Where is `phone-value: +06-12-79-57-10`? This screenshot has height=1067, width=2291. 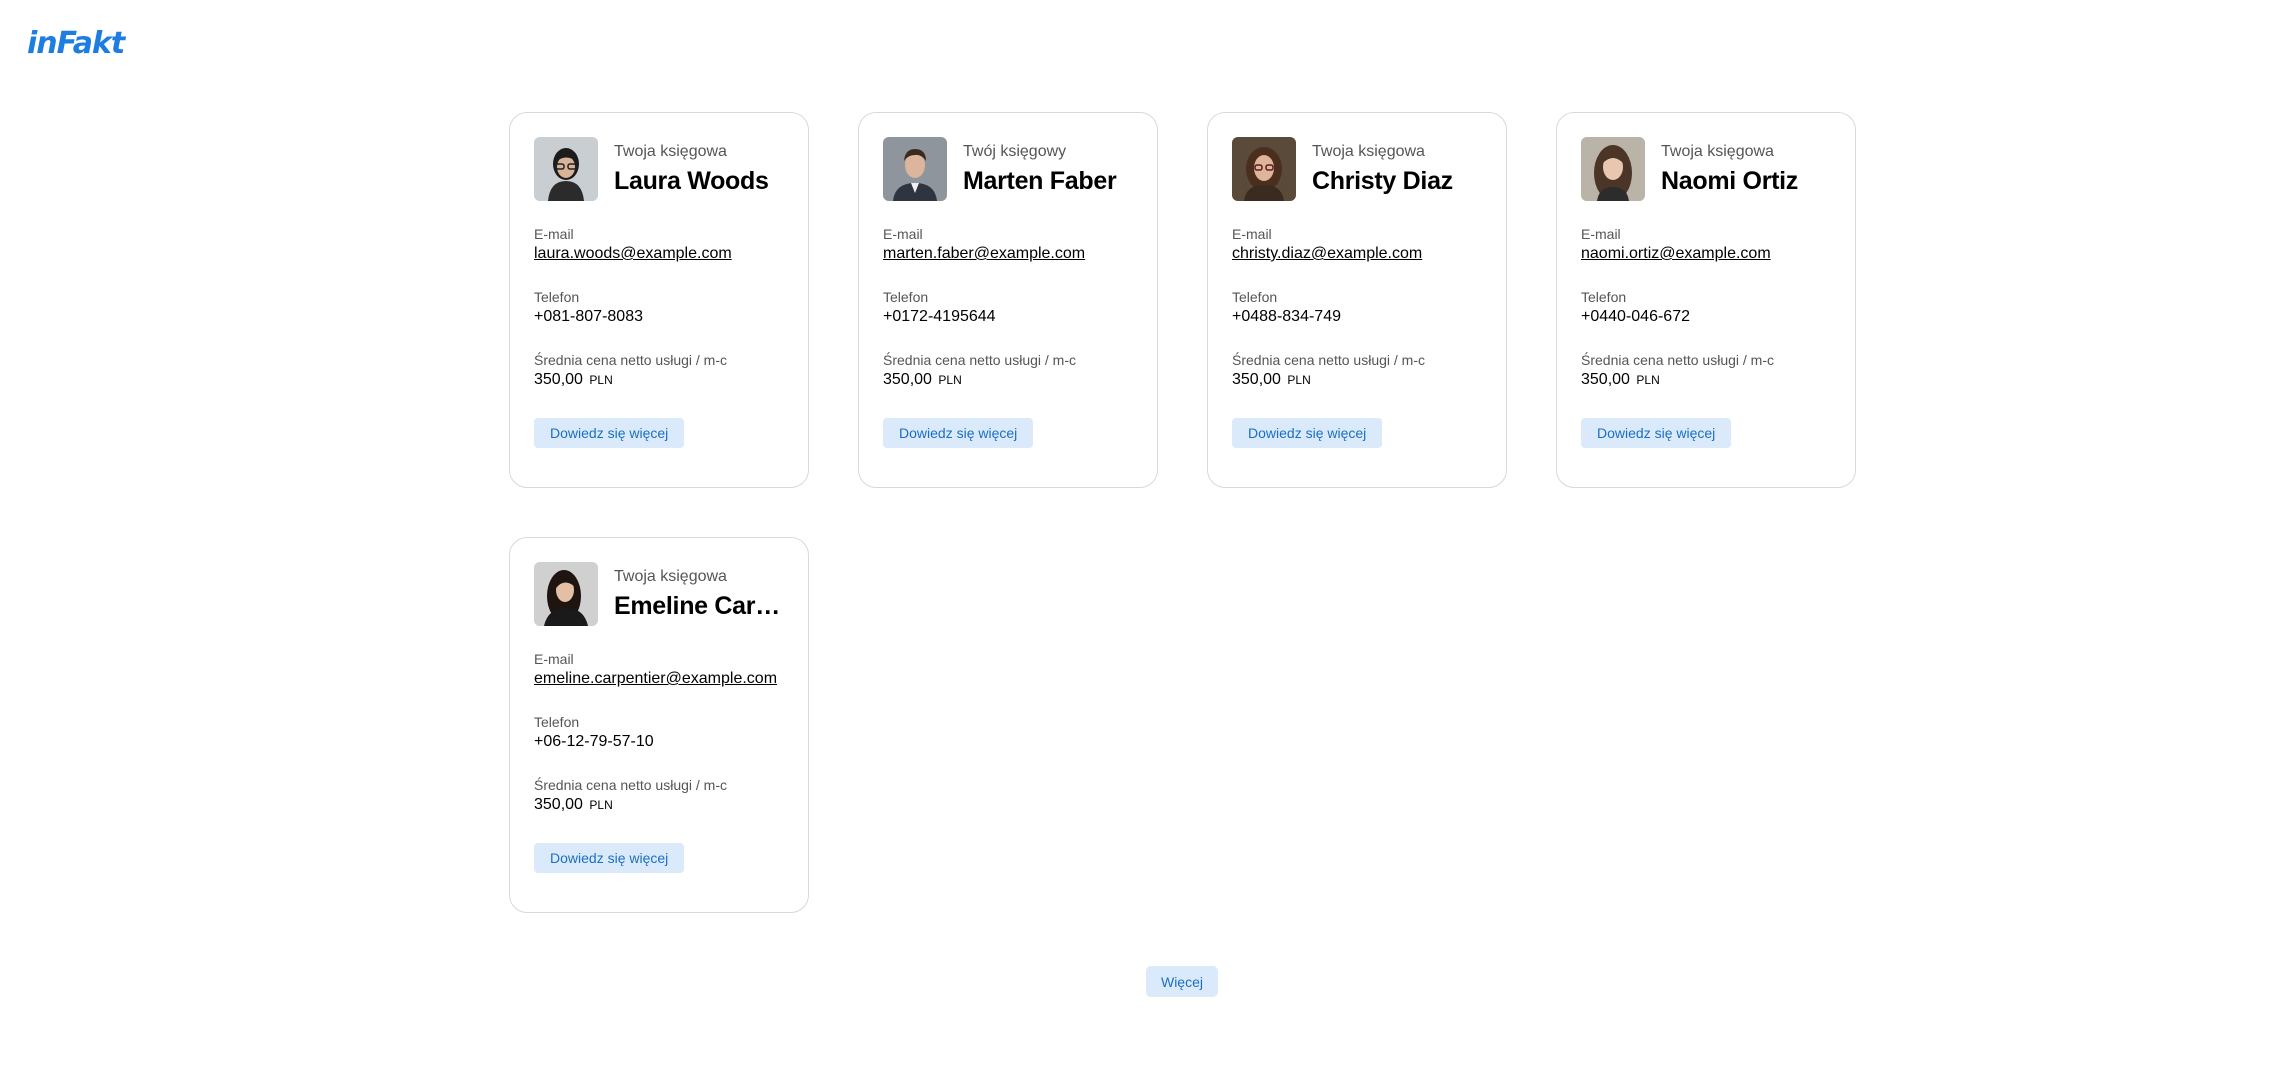
phone-value: +06-12-79-57-10 is located at coordinates (594, 741).